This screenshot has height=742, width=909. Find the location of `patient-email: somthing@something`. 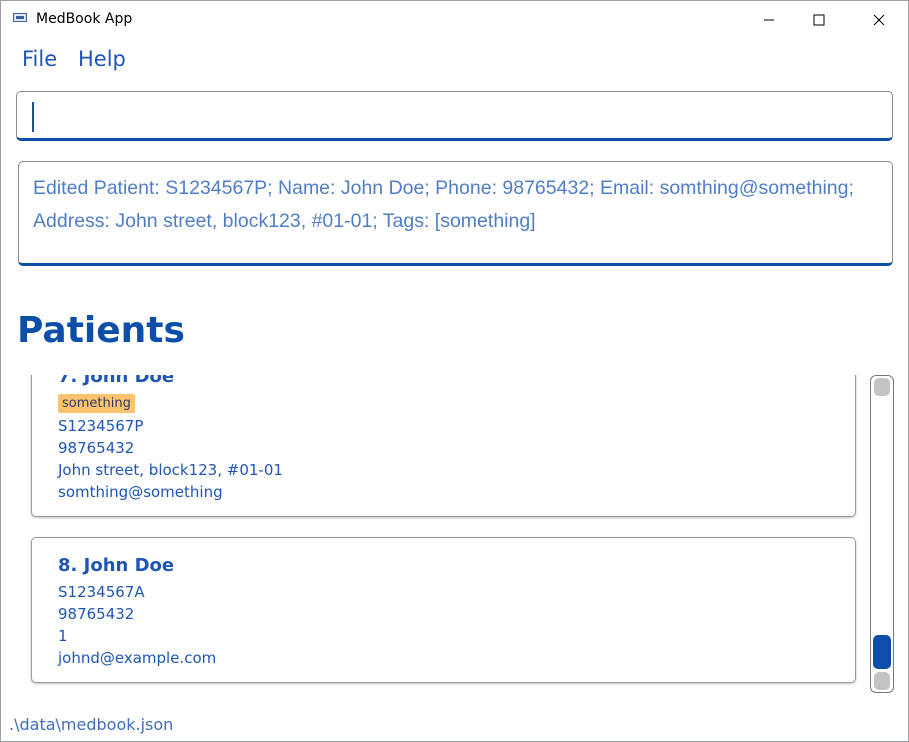

patient-email: somthing@something is located at coordinates (140, 492).